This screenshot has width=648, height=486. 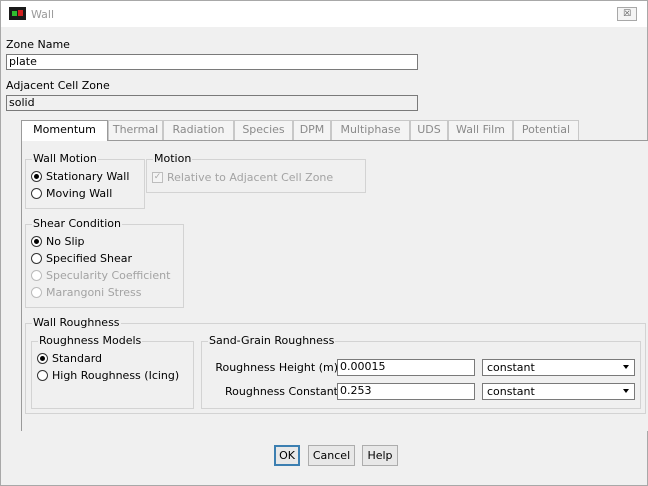 I want to click on title-bar: Wall ☒, so click(x=324, y=14).